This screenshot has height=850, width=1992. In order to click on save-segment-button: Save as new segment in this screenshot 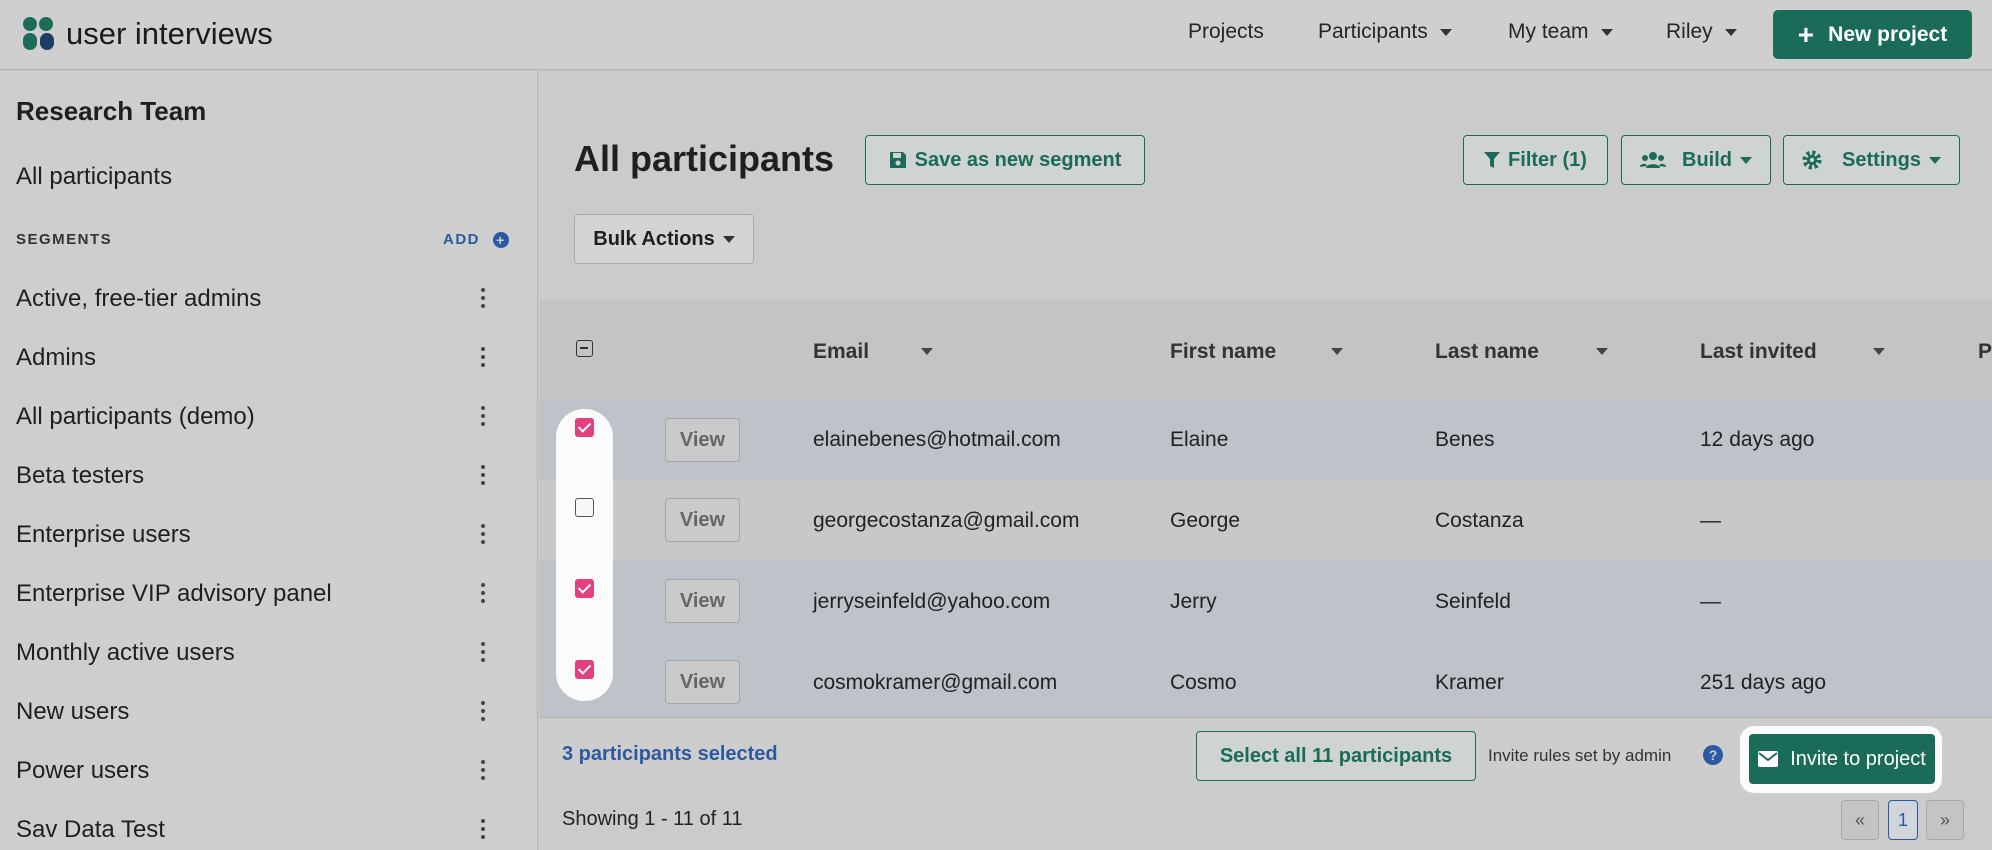, I will do `click(1005, 160)`.